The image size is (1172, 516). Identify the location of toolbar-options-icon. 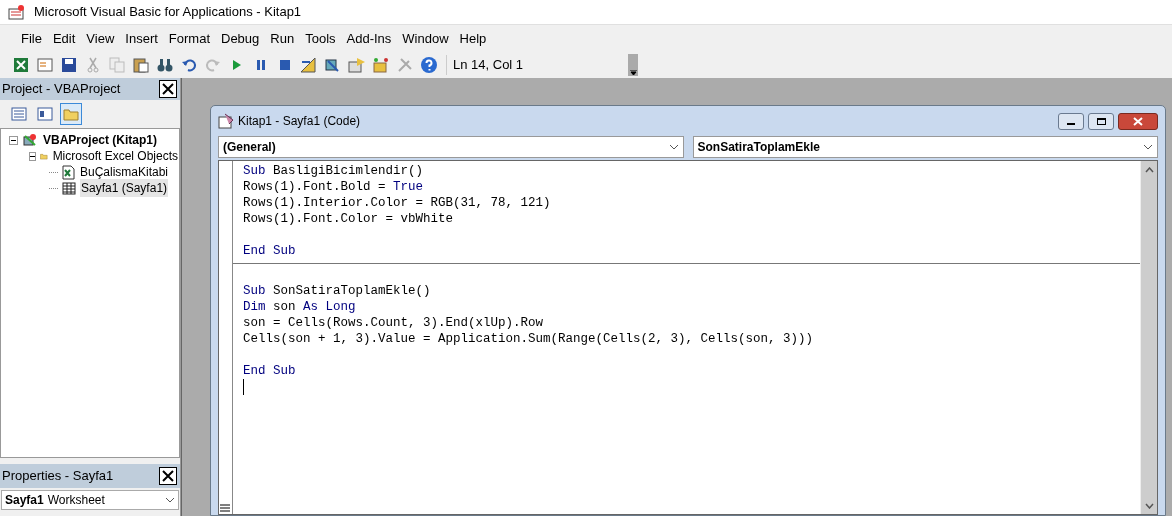
(633, 65).